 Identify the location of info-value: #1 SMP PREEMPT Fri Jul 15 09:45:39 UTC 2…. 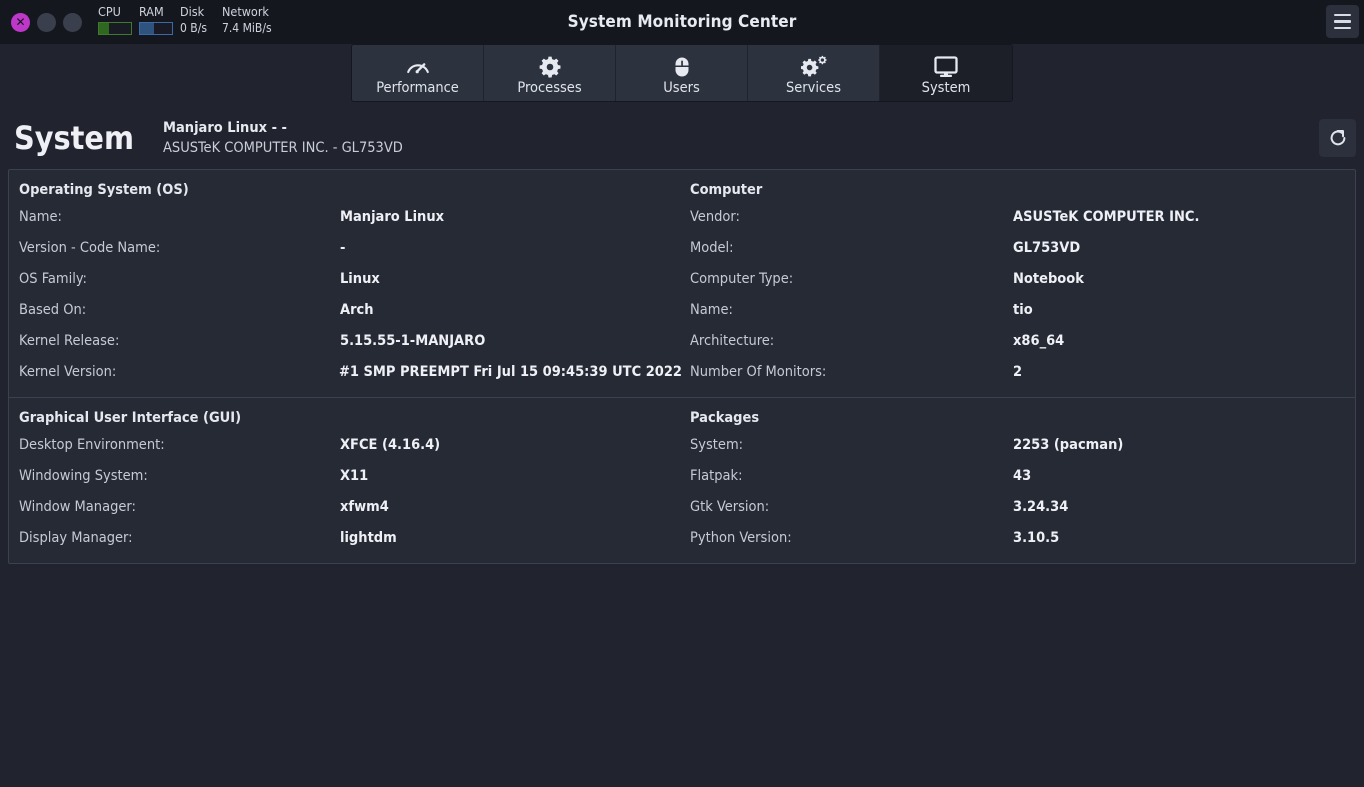
(510, 371).